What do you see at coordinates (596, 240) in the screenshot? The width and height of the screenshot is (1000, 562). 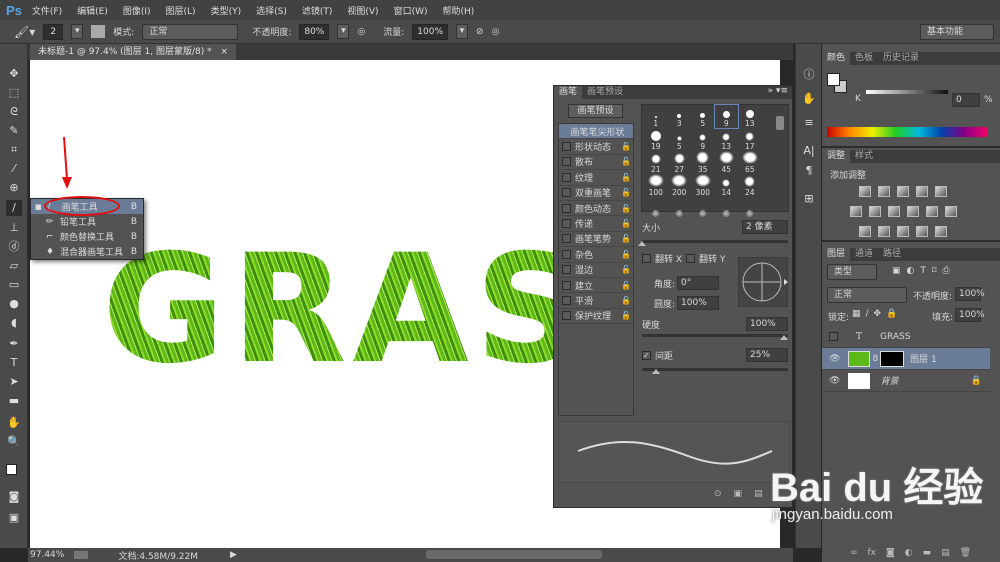 I see `brush-option-item: 画笔笔势 🔓` at bounding box center [596, 240].